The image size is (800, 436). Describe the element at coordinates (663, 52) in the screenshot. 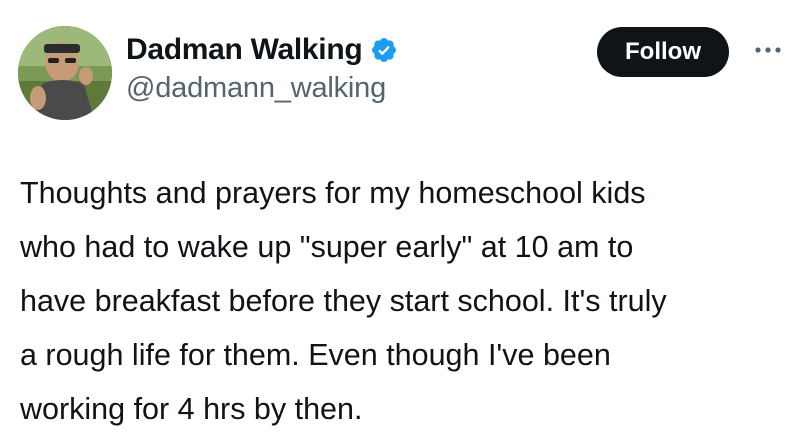

I see `follow-button: Follow` at that location.